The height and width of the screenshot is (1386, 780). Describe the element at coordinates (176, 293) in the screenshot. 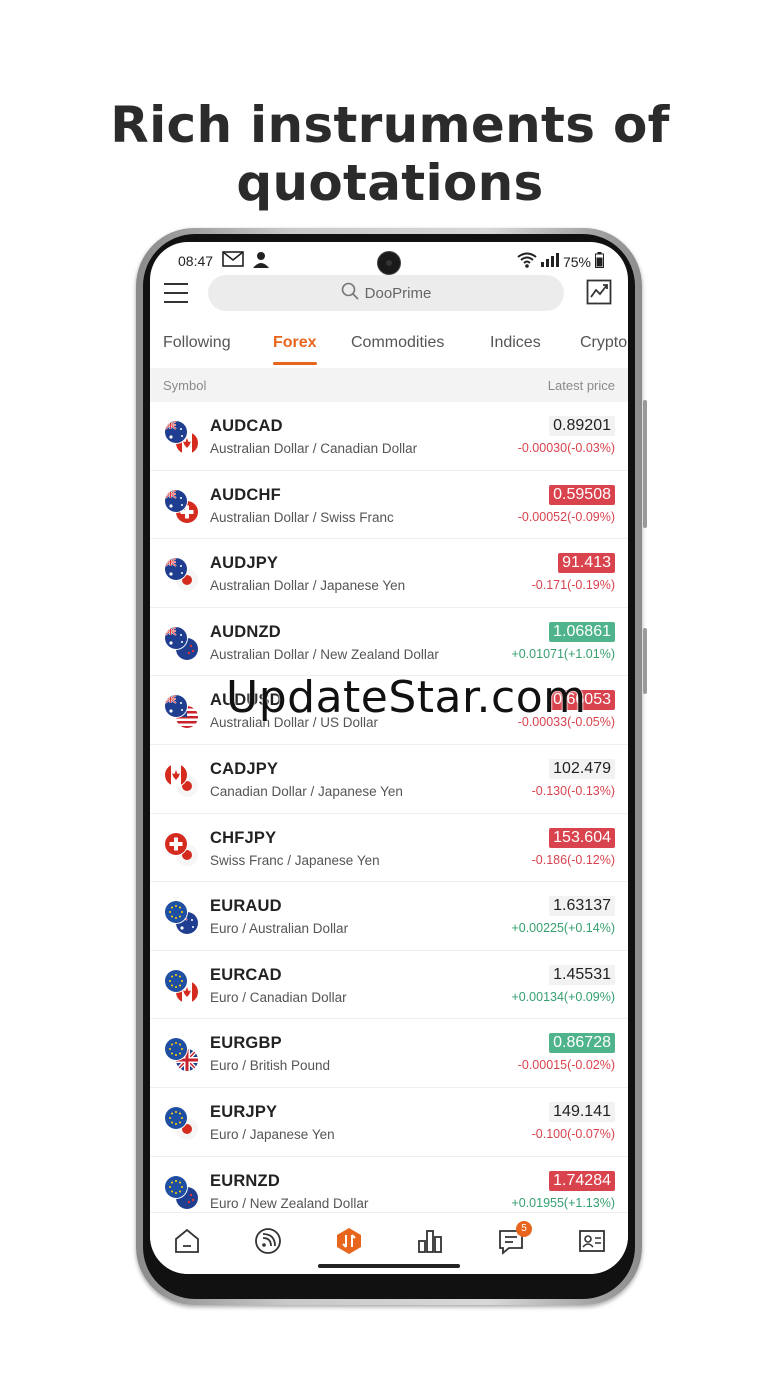

I see `menu-icon` at that location.